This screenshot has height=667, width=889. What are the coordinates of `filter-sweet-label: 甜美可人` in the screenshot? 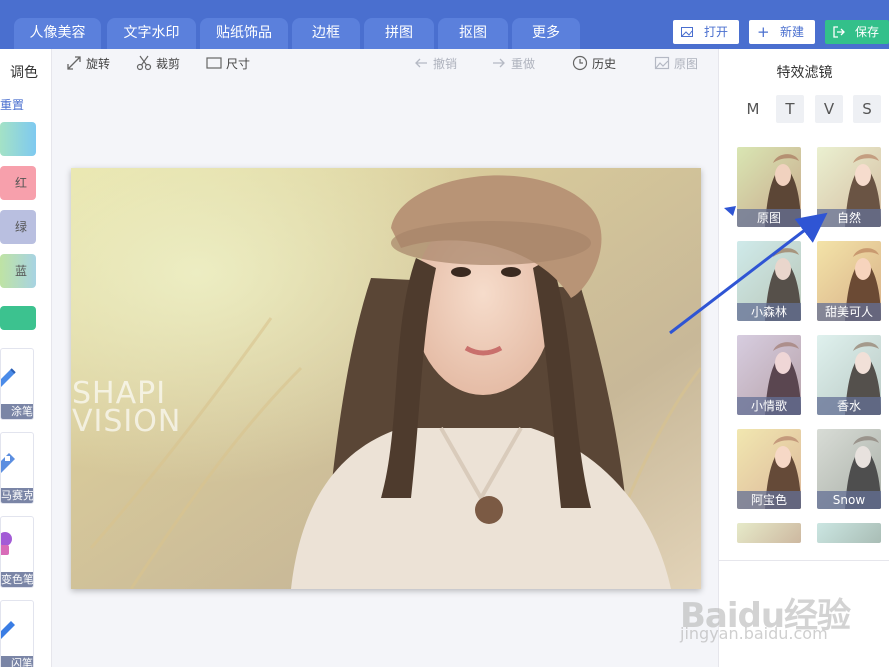 It's located at (849, 312).